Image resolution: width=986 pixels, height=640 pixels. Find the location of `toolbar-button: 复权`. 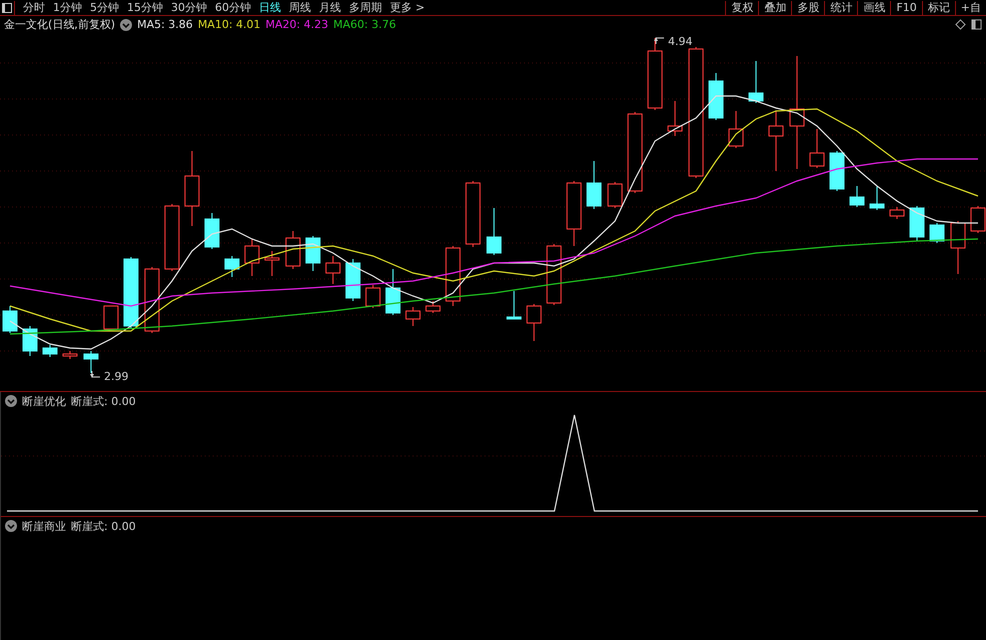

toolbar-button: 复权 is located at coordinates (741, 7).